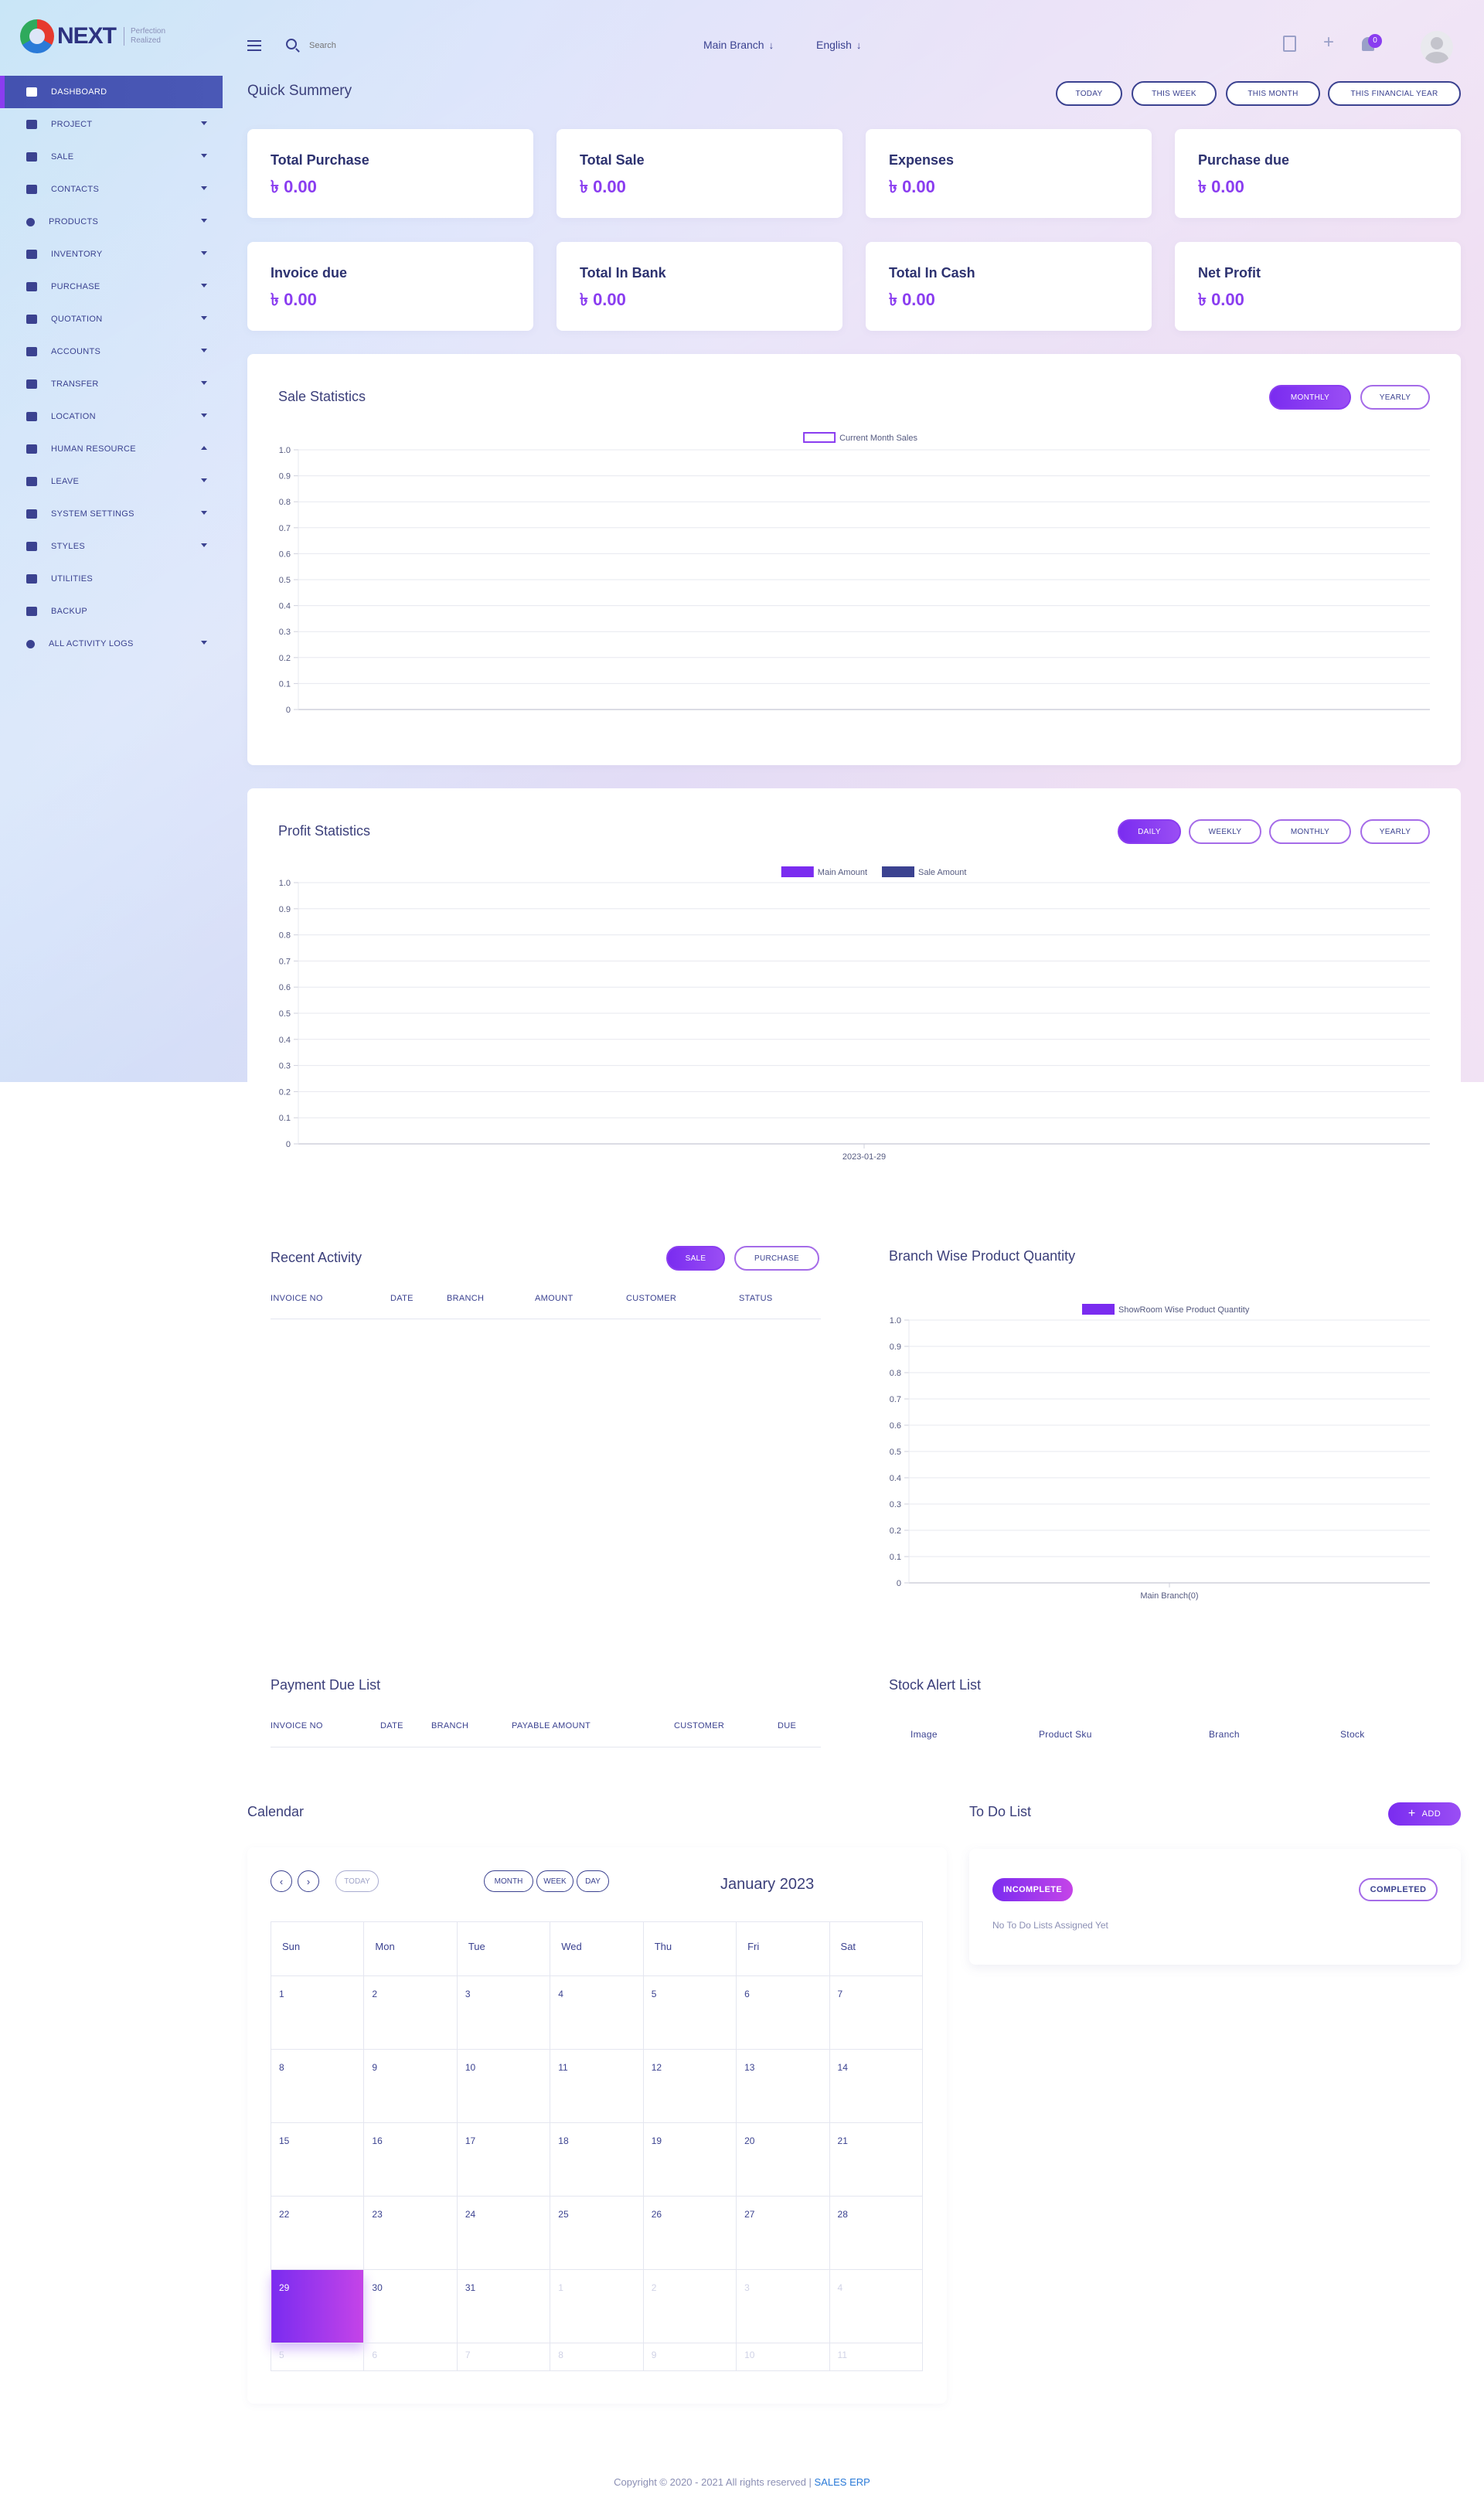  Describe the element at coordinates (317, 2233) in the screenshot. I see `calendar-day: 22` at that location.